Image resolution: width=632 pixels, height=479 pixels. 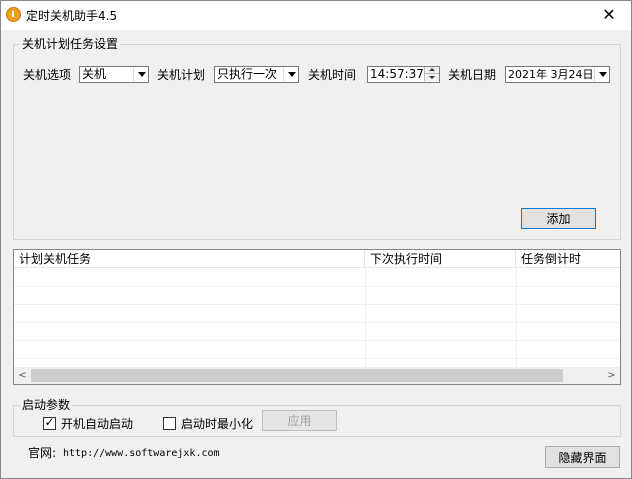 What do you see at coordinates (46, 405) in the screenshot?
I see `startup-params-legend: 启动参数` at bounding box center [46, 405].